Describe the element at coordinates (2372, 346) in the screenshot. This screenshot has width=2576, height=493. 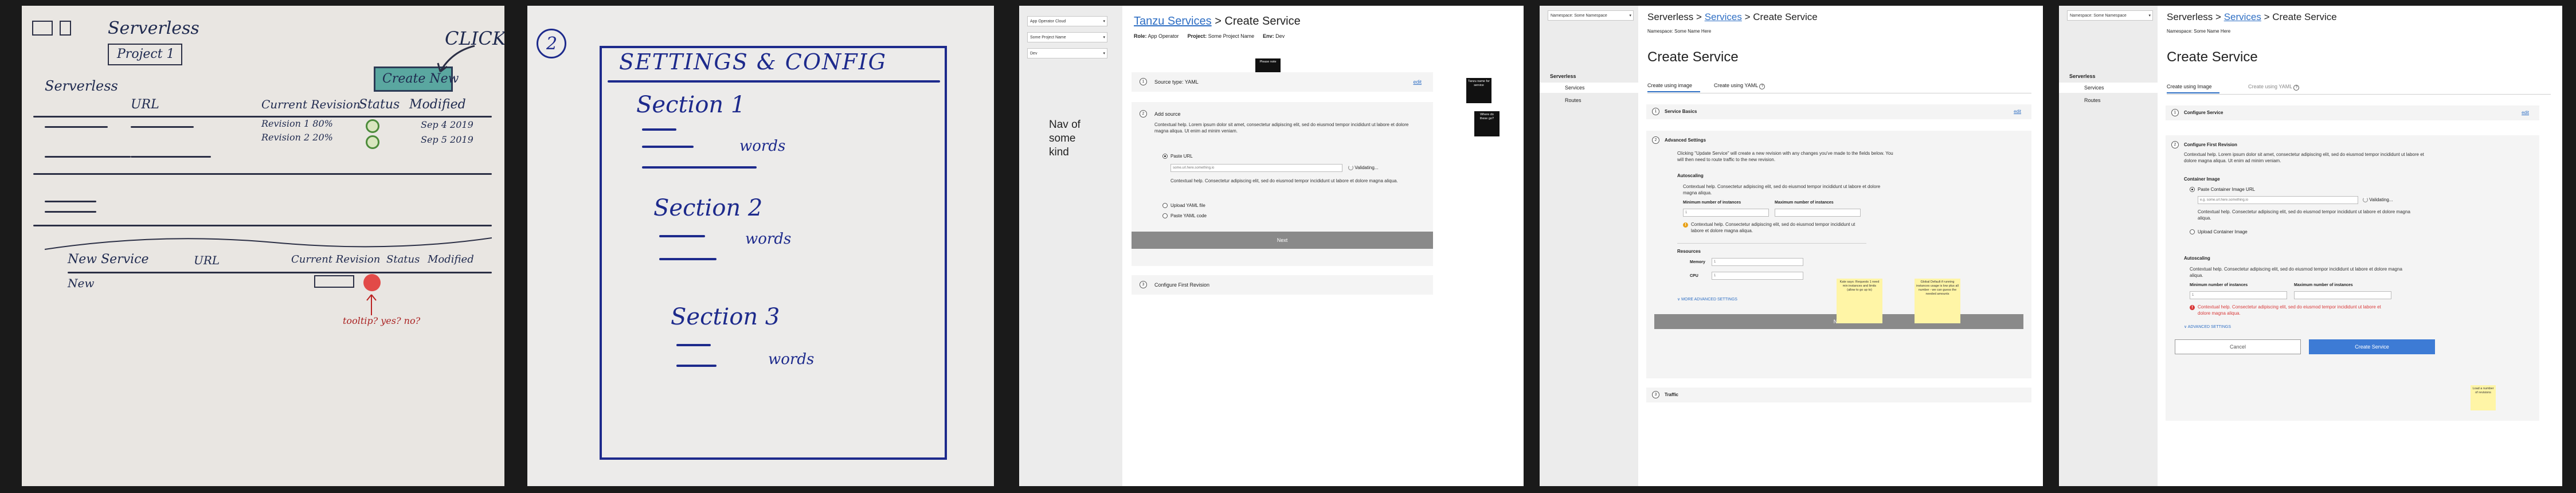
I see `create-service-button: Create Service` at that location.